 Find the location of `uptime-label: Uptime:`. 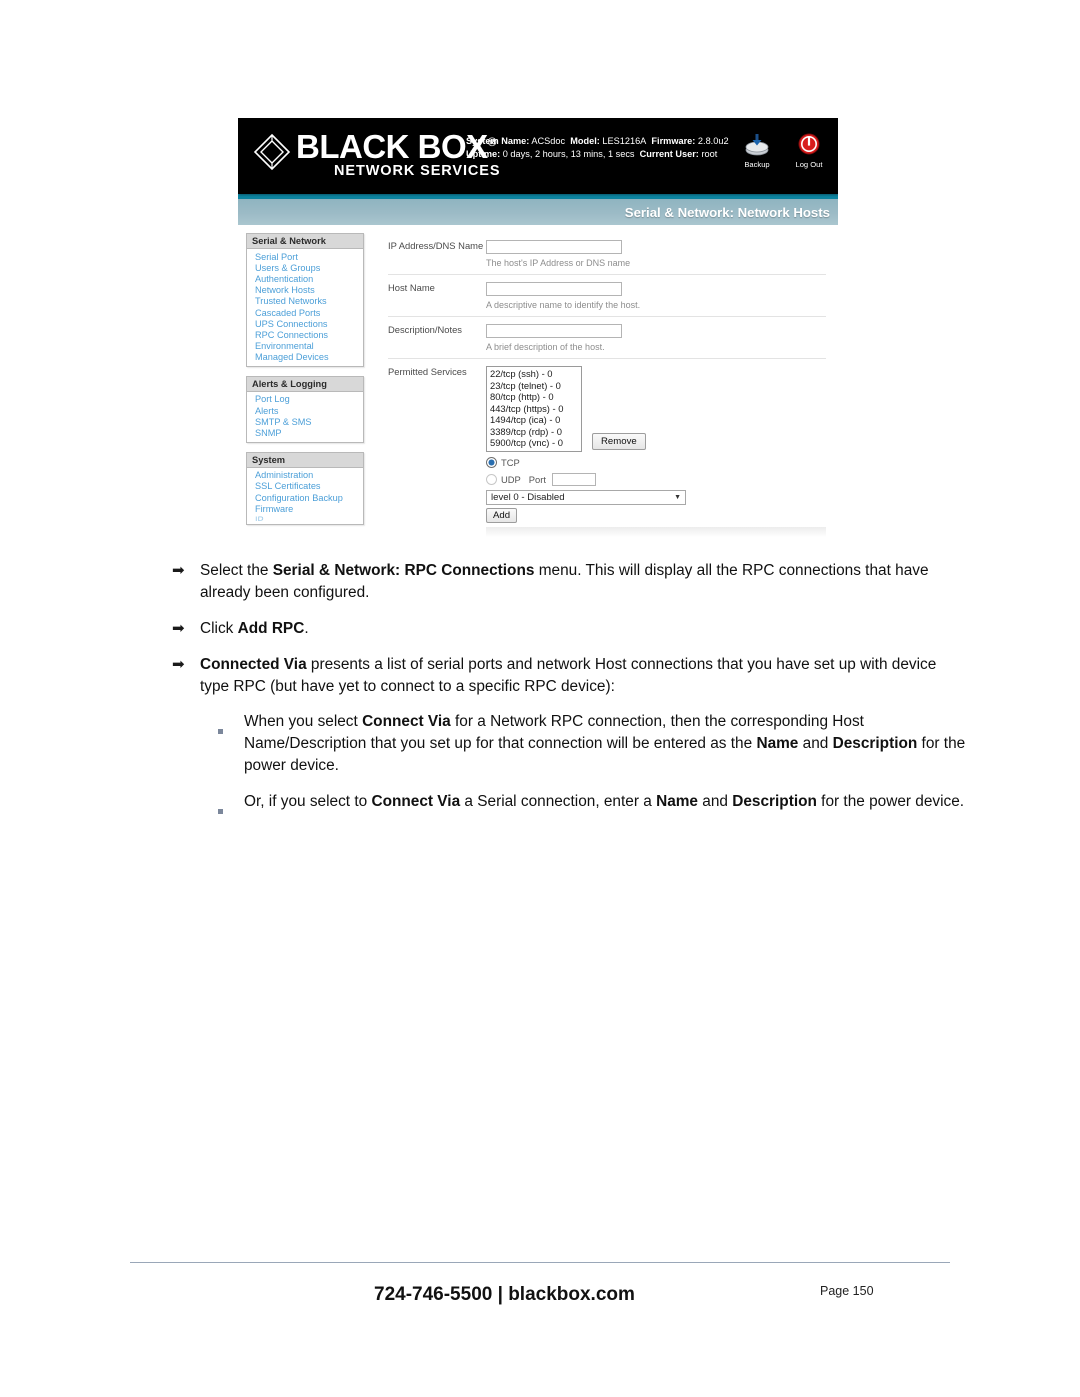

uptime-label: Uptime: is located at coordinates (483, 154).